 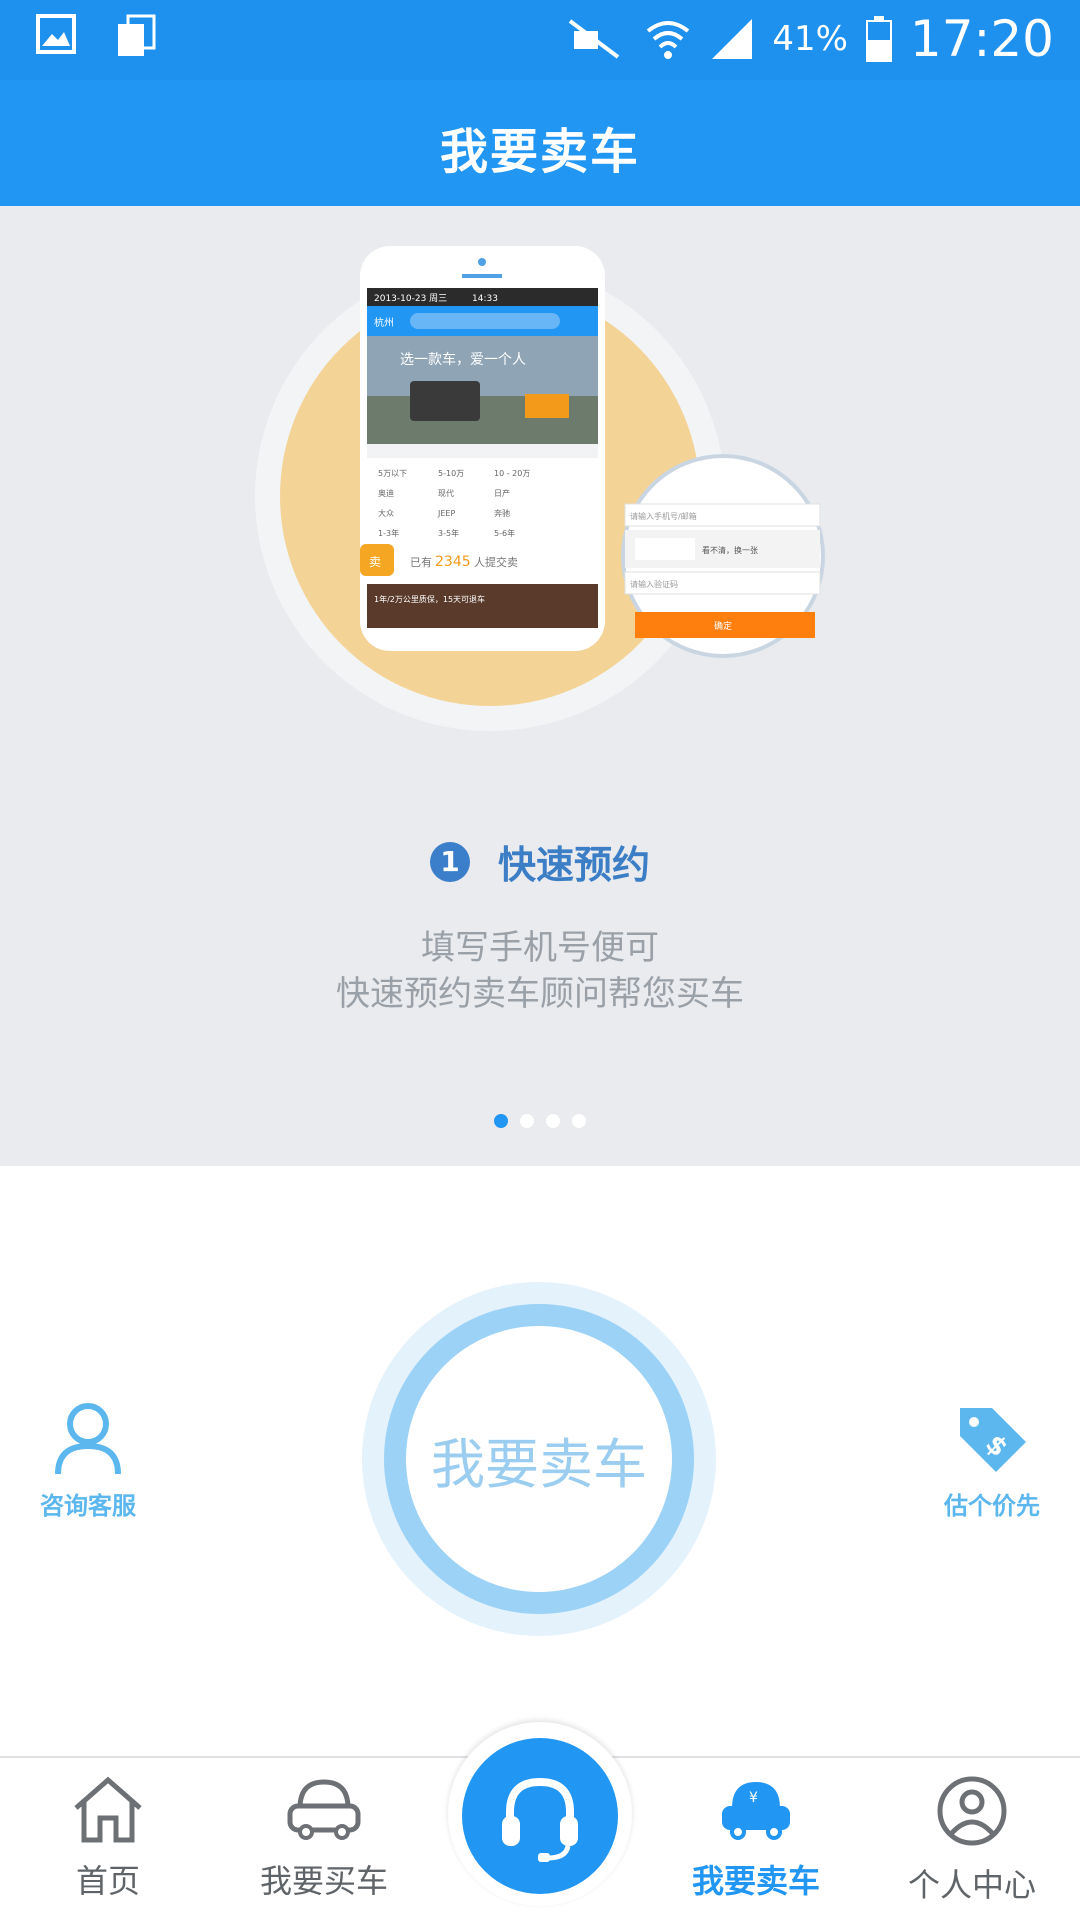 I want to click on status-bar: 41% 17:20, so click(x=540, y=40).